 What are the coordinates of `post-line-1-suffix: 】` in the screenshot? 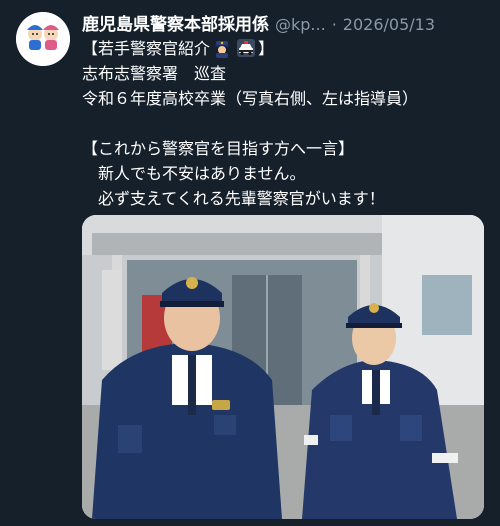 It's located at (266, 48).